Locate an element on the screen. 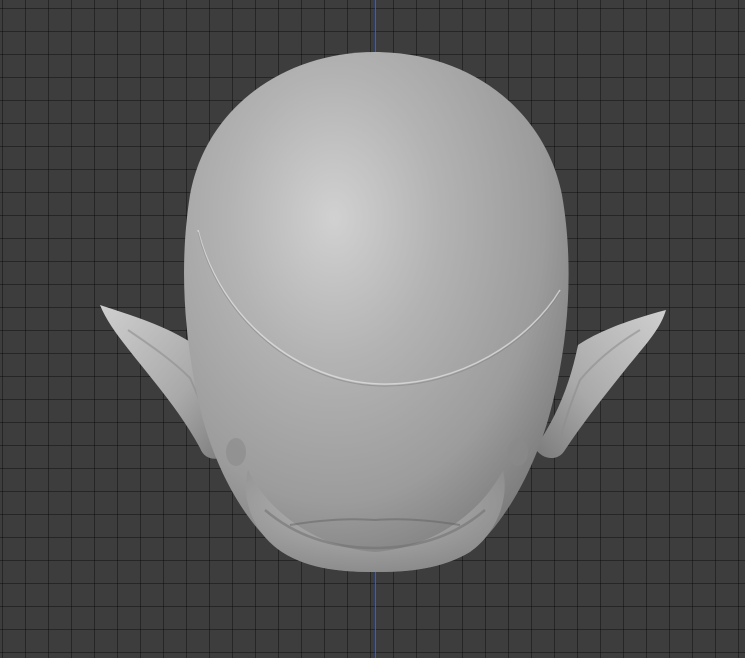  left-ear-base is located at coordinates (236, 452).